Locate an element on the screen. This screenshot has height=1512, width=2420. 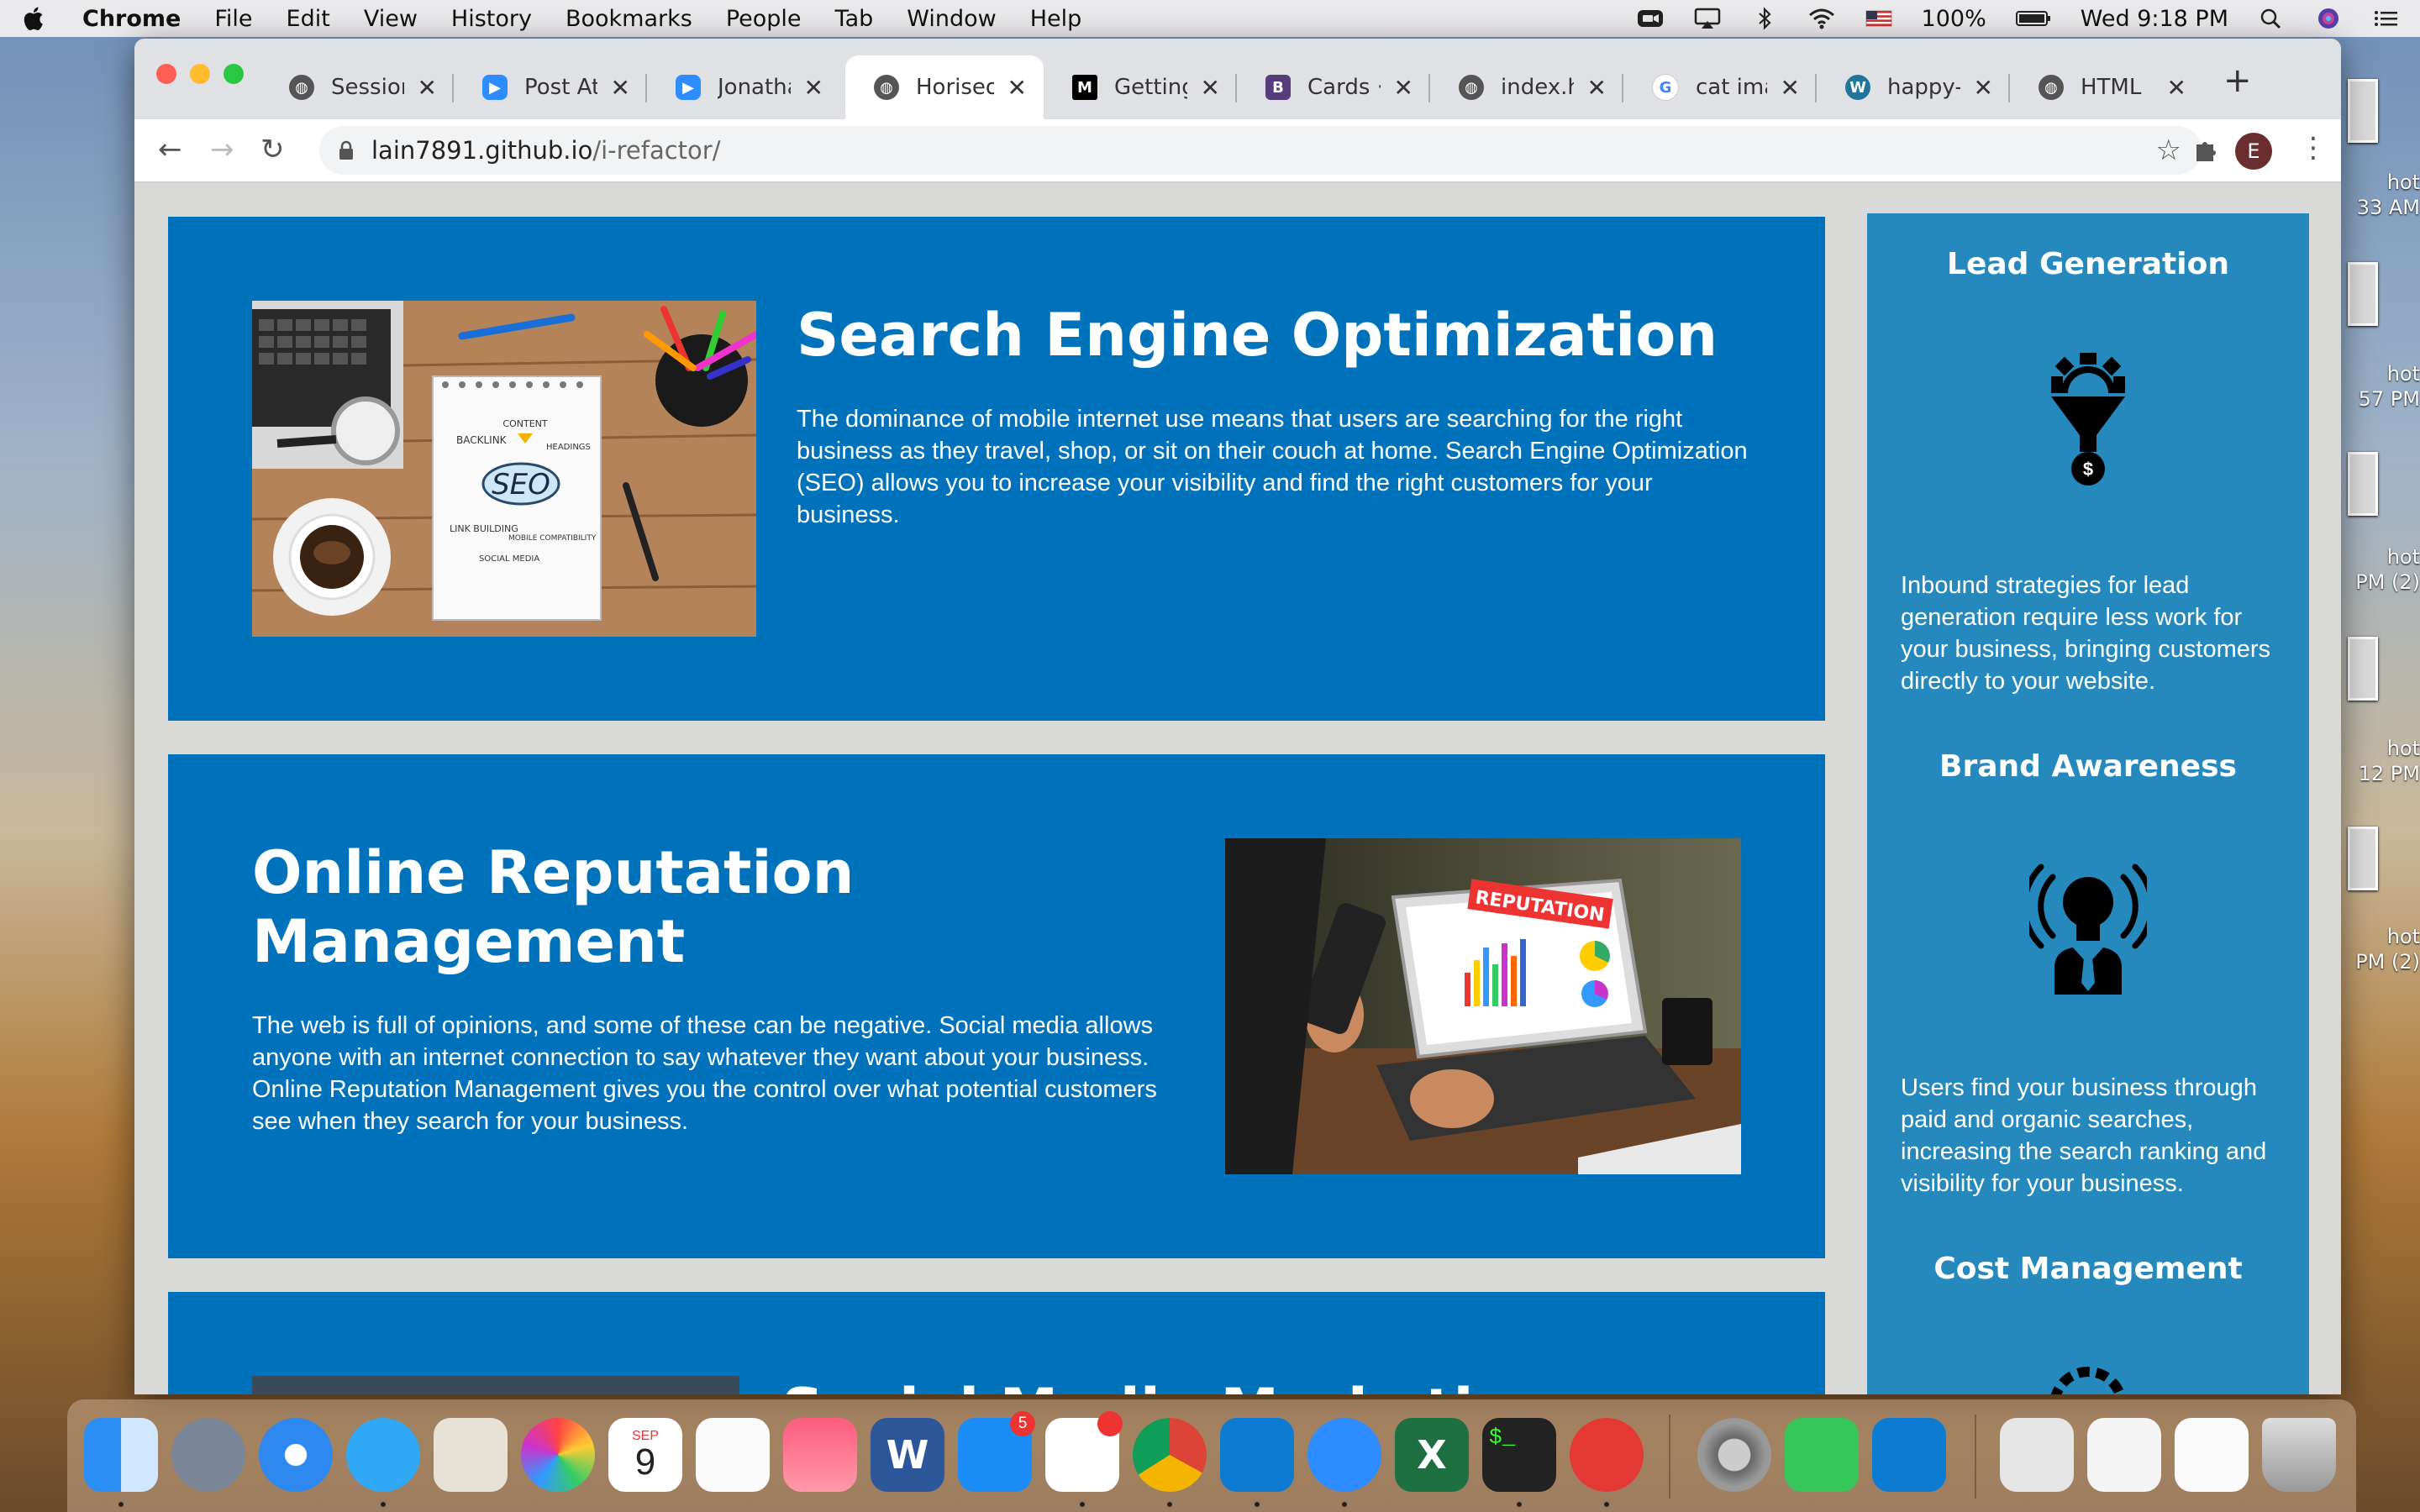
photos-icon is located at coordinates (558, 1455).